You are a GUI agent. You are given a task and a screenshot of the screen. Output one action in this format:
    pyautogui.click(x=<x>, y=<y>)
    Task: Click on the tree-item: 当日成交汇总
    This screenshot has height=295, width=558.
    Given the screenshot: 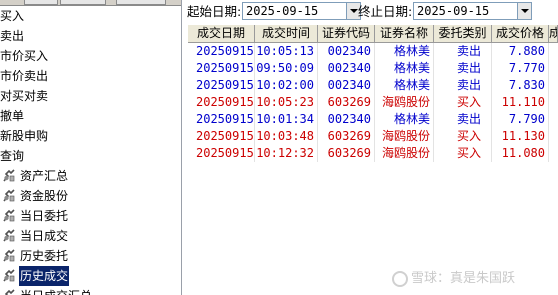 What is the action you would take?
    pyautogui.click(x=90, y=290)
    